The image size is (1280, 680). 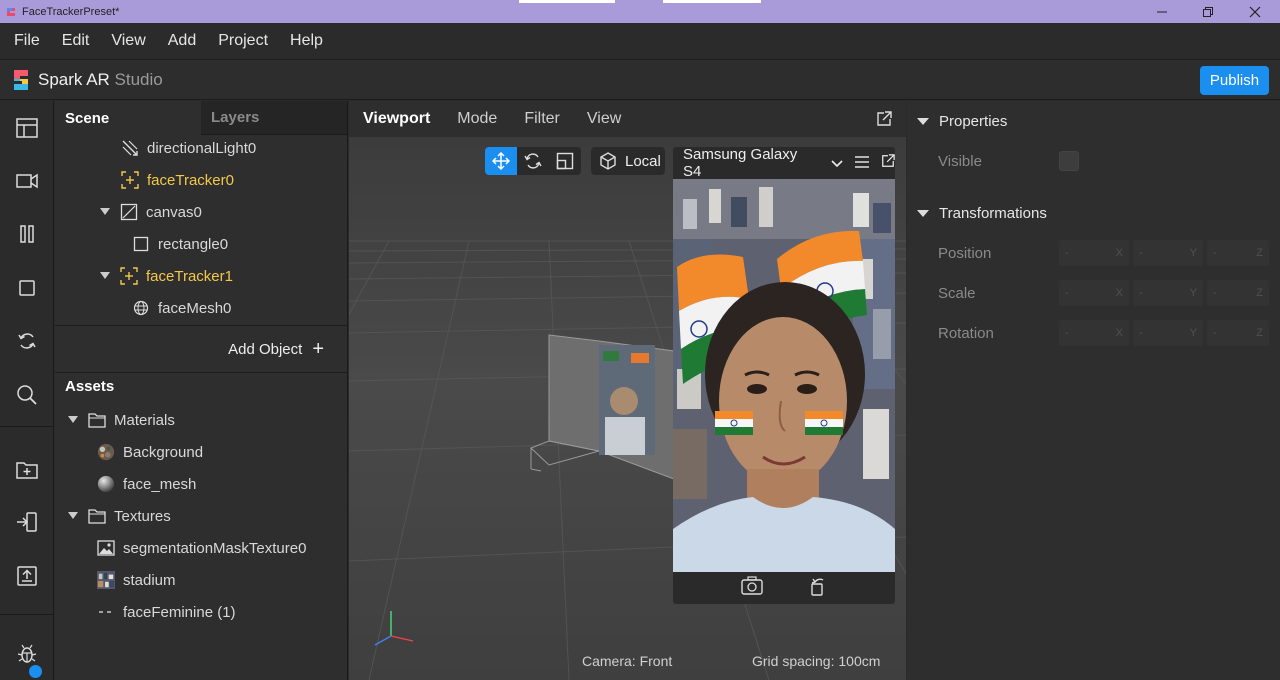 I want to click on layout-icon, so click(x=27, y=128).